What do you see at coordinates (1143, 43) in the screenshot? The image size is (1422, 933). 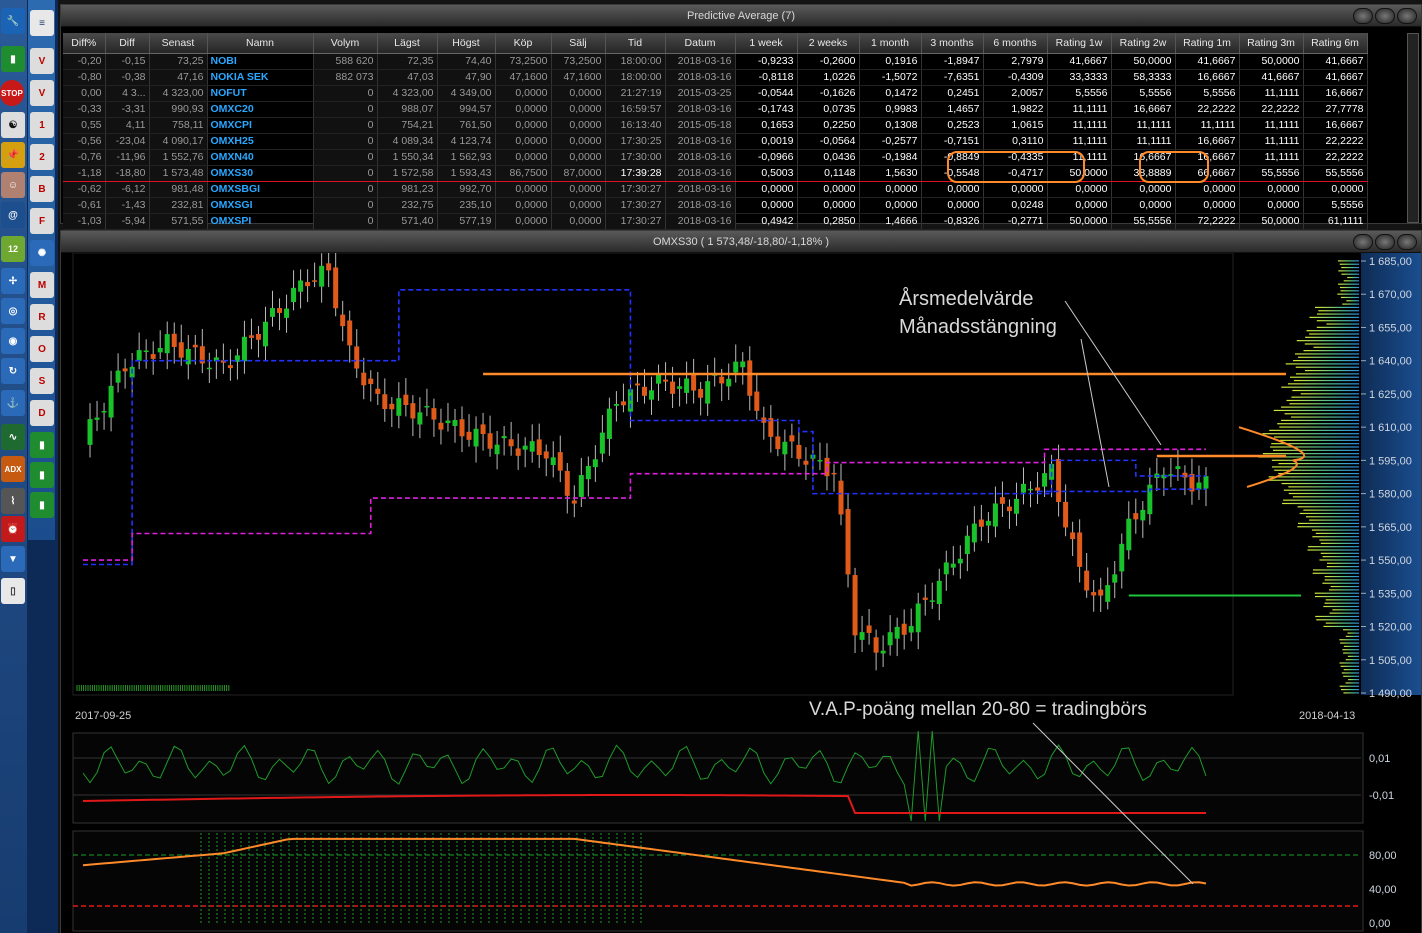 I see `column-header: Rating 2w` at bounding box center [1143, 43].